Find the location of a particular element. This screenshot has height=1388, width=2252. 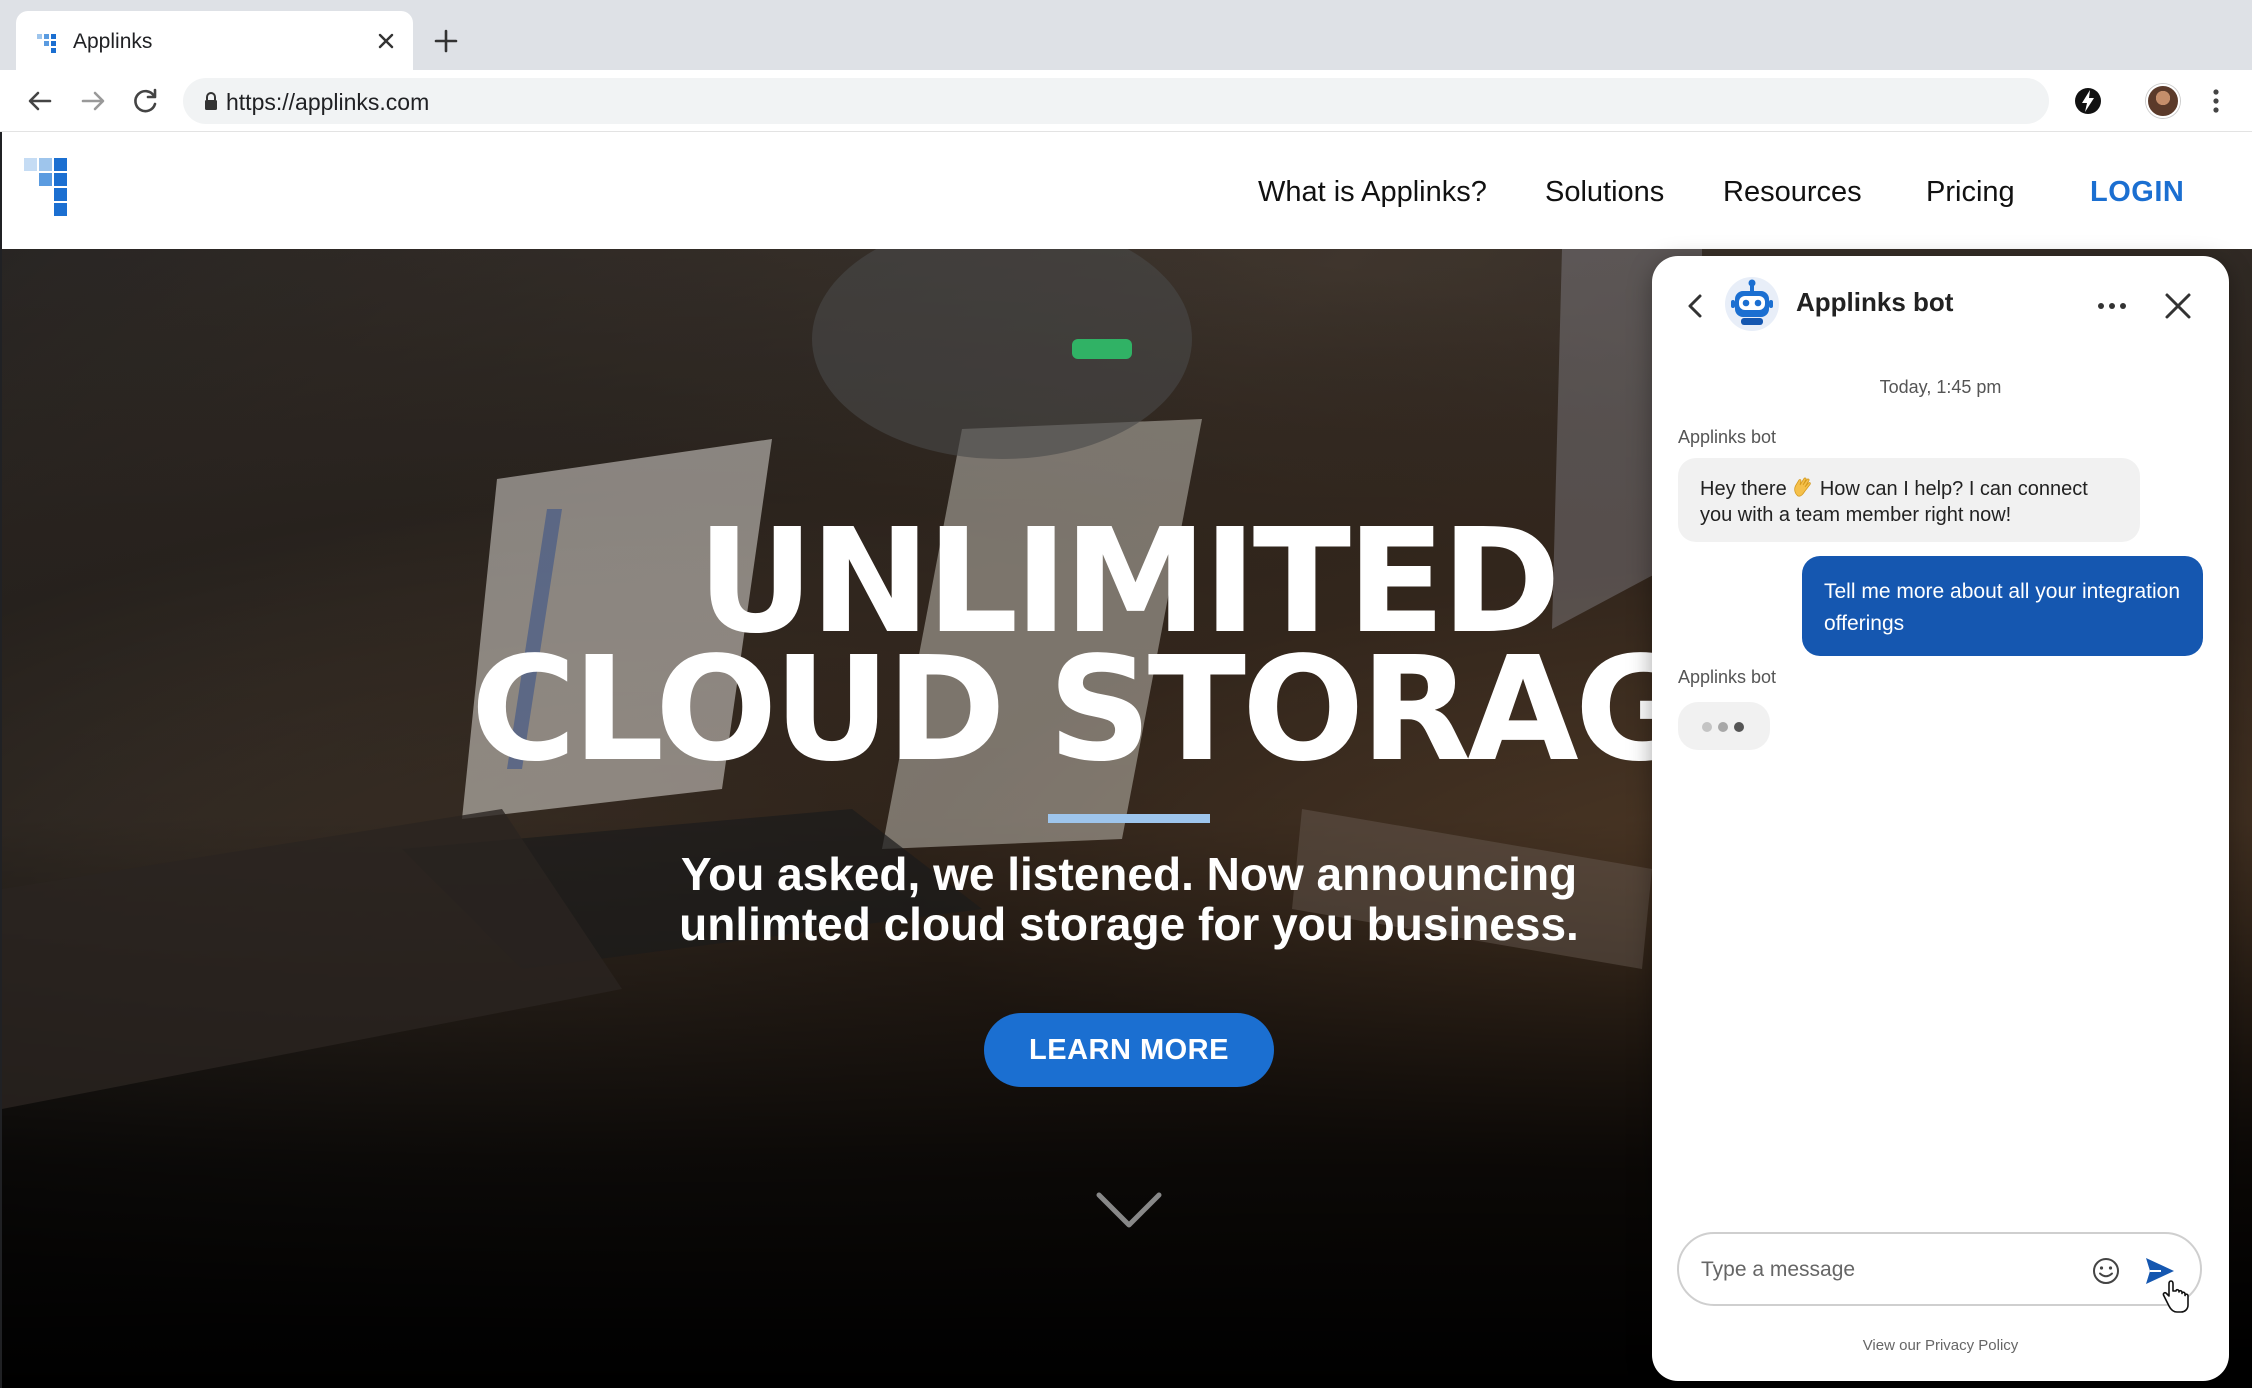

message-input-container is located at coordinates (1939, 1269).